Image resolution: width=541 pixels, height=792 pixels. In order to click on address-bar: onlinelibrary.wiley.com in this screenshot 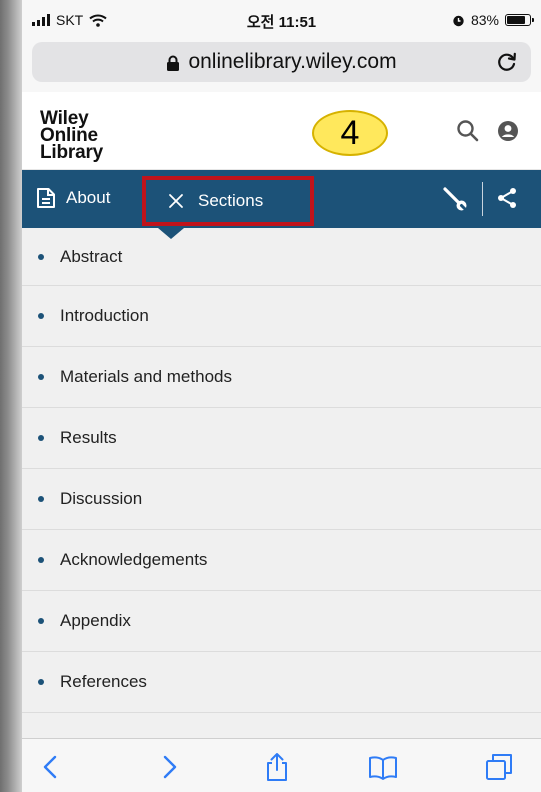, I will do `click(281, 62)`.